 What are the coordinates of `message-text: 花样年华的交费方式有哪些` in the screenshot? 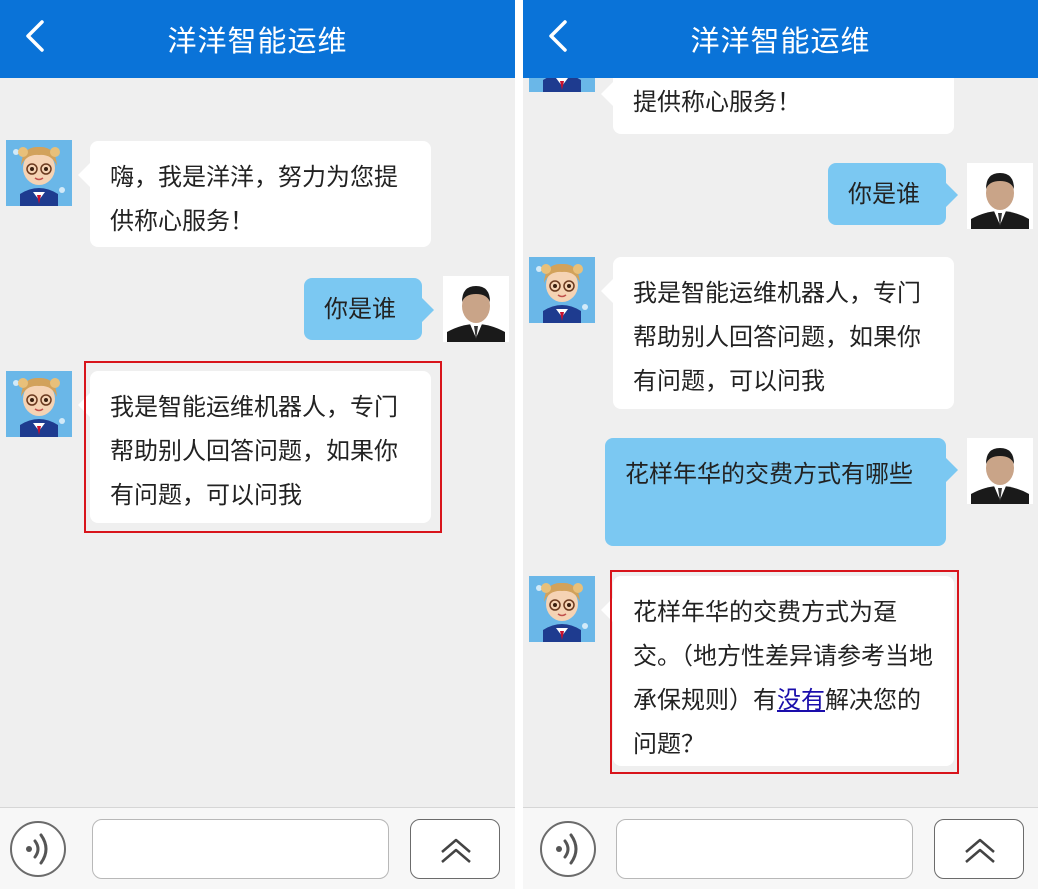 It's located at (769, 474).